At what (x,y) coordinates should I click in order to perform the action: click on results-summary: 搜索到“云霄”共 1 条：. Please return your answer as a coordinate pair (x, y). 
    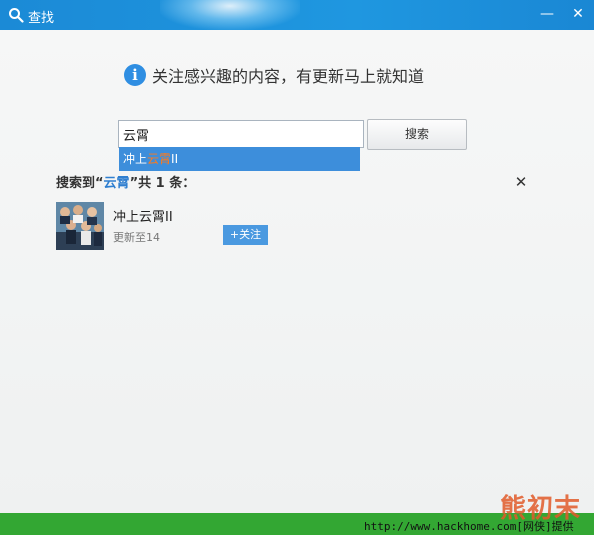
    Looking at the image, I should click on (125, 181).